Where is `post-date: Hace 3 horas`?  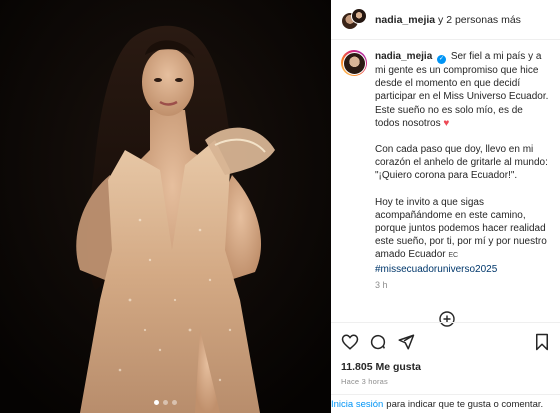
post-date: Hace 3 horas is located at coordinates (365, 381).